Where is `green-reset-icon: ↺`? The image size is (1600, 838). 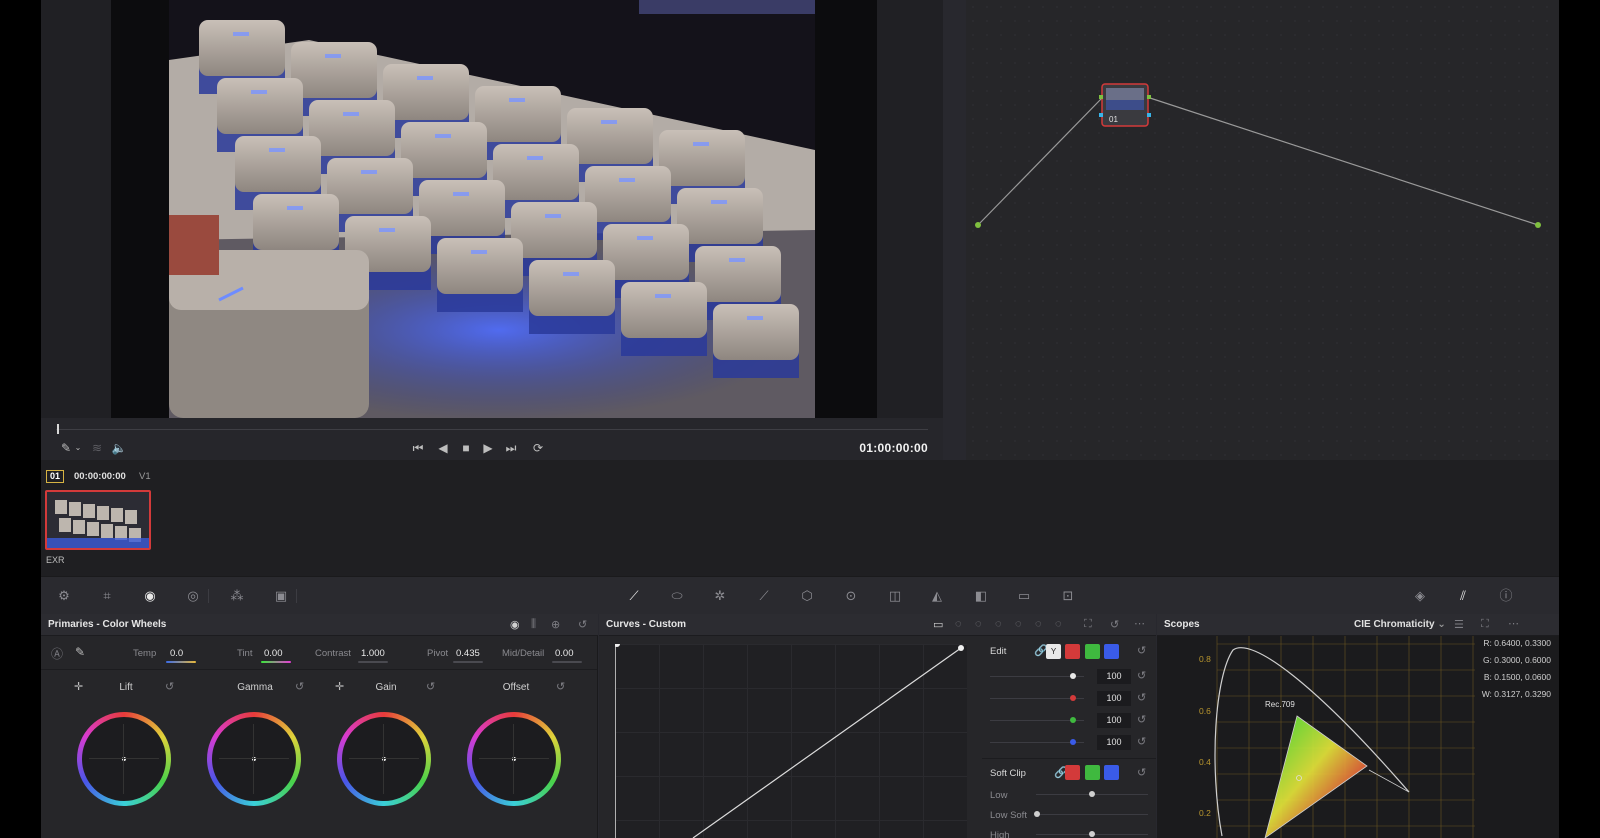 green-reset-icon: ↺ is located at coordinates (1141, 719).